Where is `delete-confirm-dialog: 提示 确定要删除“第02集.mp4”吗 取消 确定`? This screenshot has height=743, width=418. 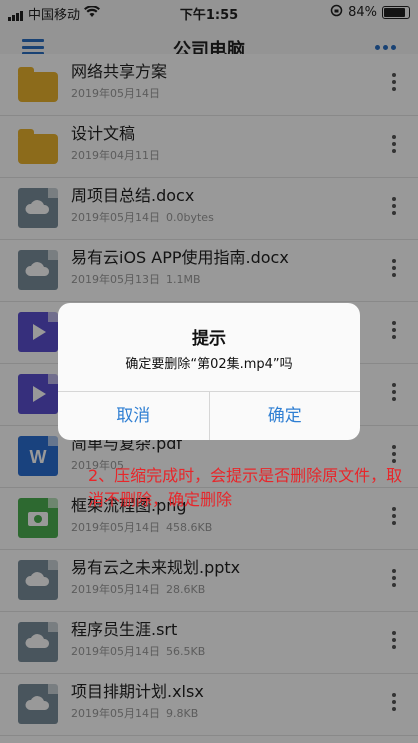 delete-confirm-dialog: 提示 确定要删除“第02集.mp4”吗 取消 确定 is located at coordinates (209, 371).